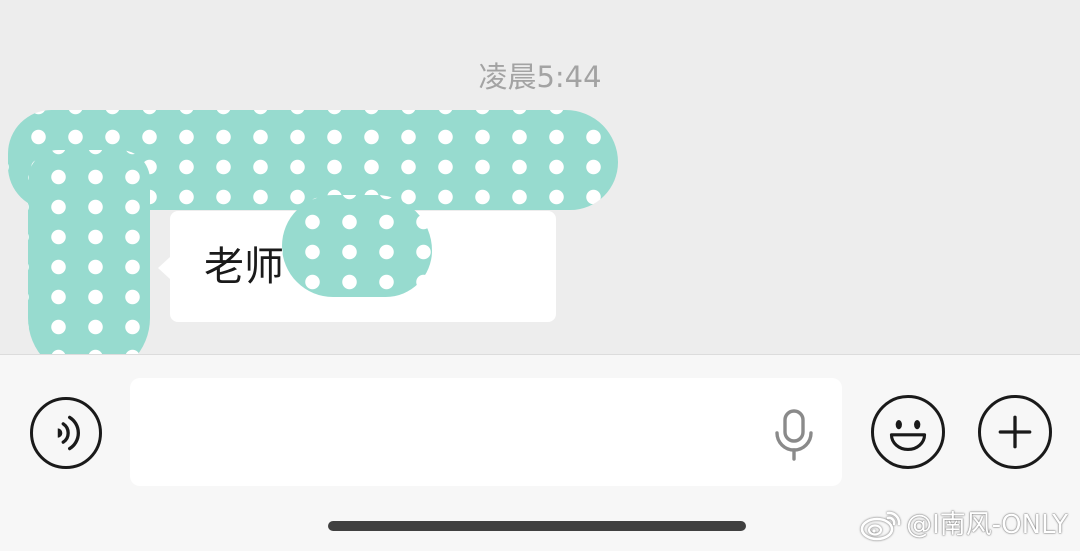 This screenshot has width=1080, height=551. I want to click on weibo-logo-icon, so click(880, 526).